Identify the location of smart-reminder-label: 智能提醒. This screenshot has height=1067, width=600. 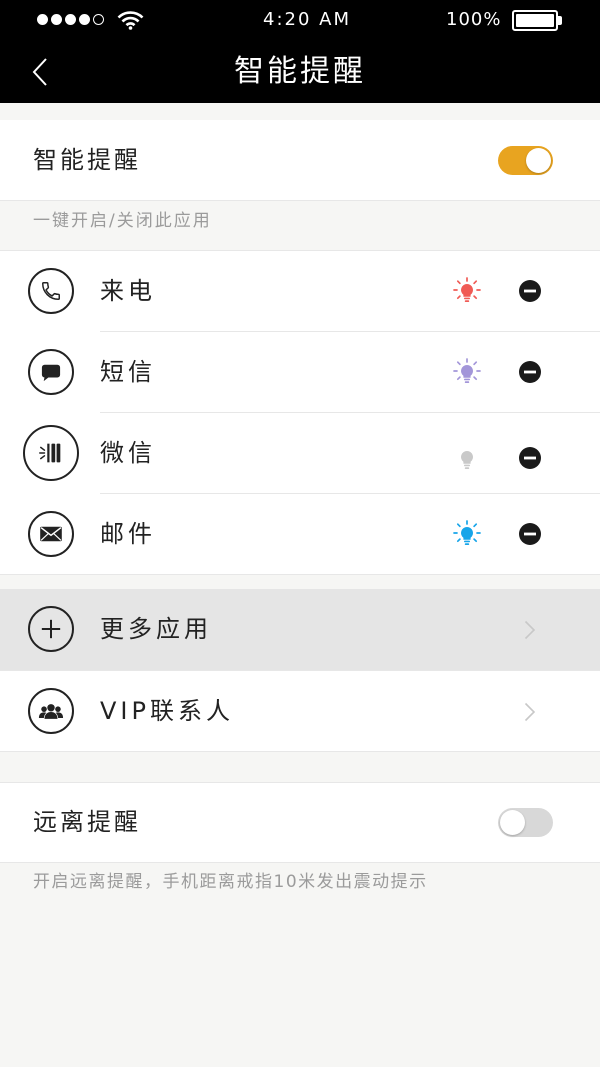
(87, 160).